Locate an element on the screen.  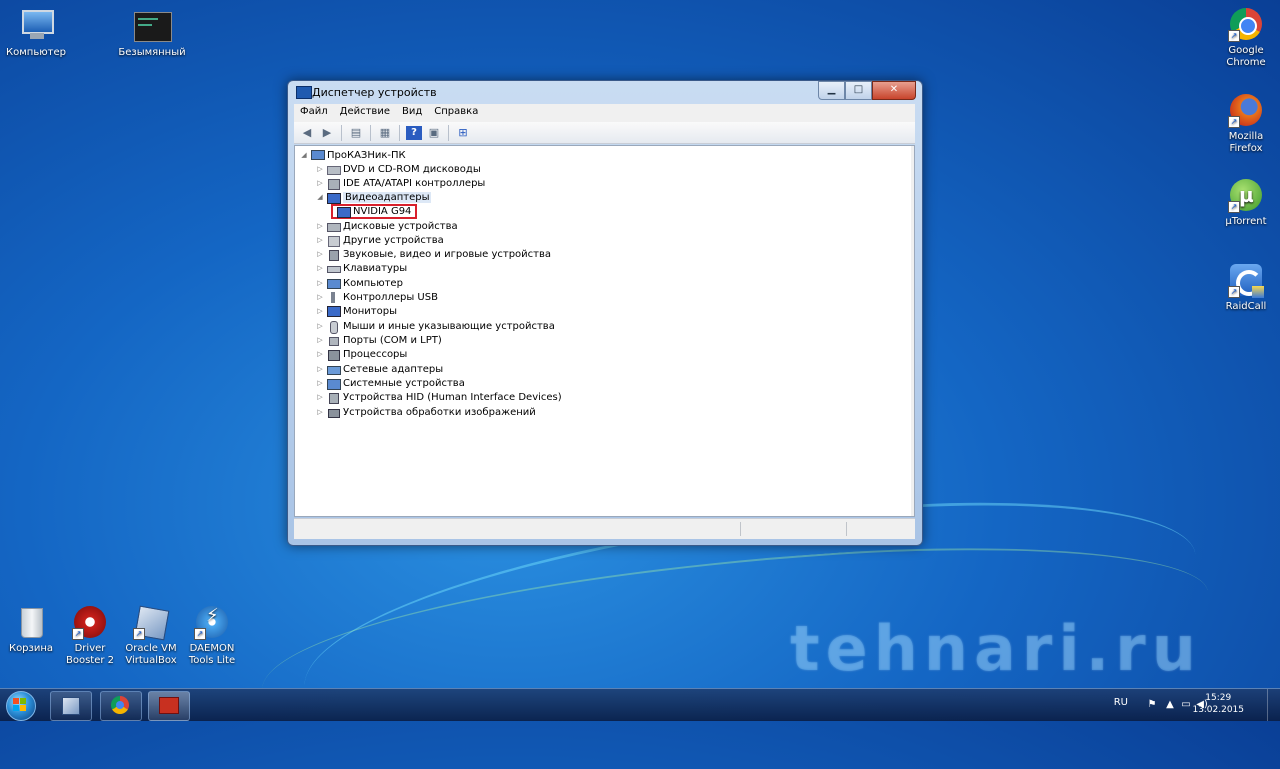
watermark: tehnari.ru is located at coordinates (996, 648).